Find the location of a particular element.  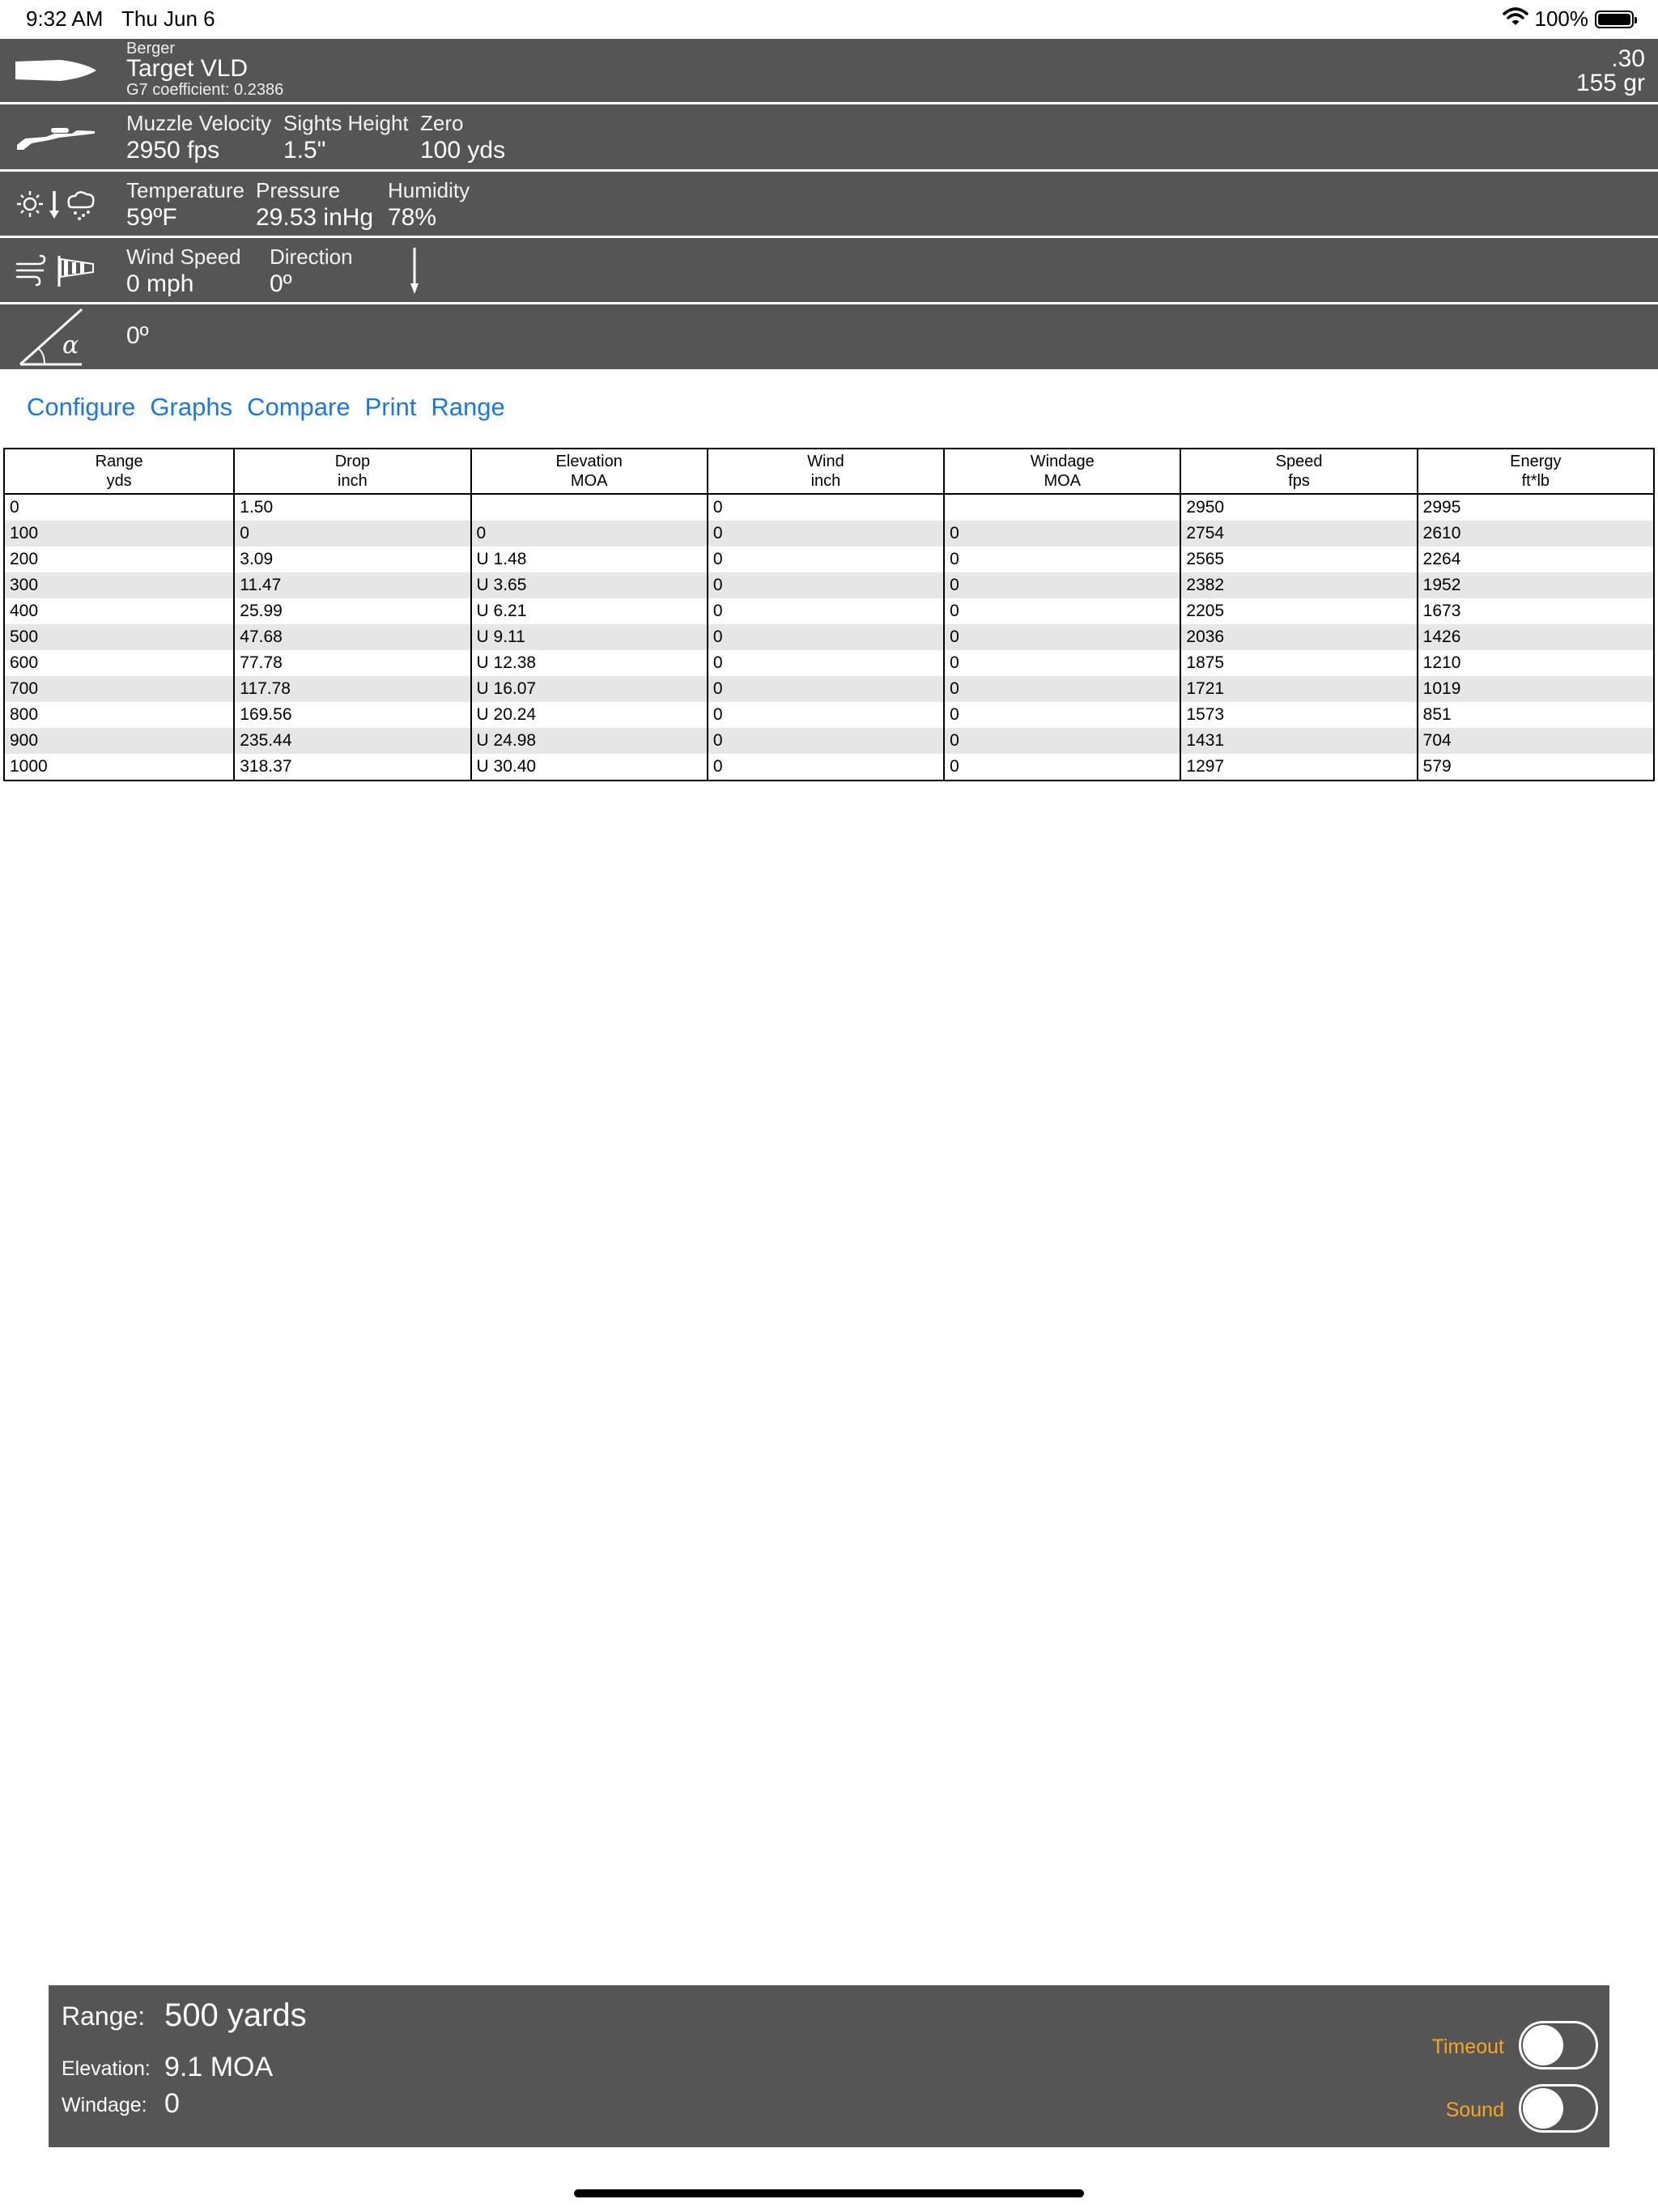

cell-speed: 2036 is located at coordinates (1299, 637).